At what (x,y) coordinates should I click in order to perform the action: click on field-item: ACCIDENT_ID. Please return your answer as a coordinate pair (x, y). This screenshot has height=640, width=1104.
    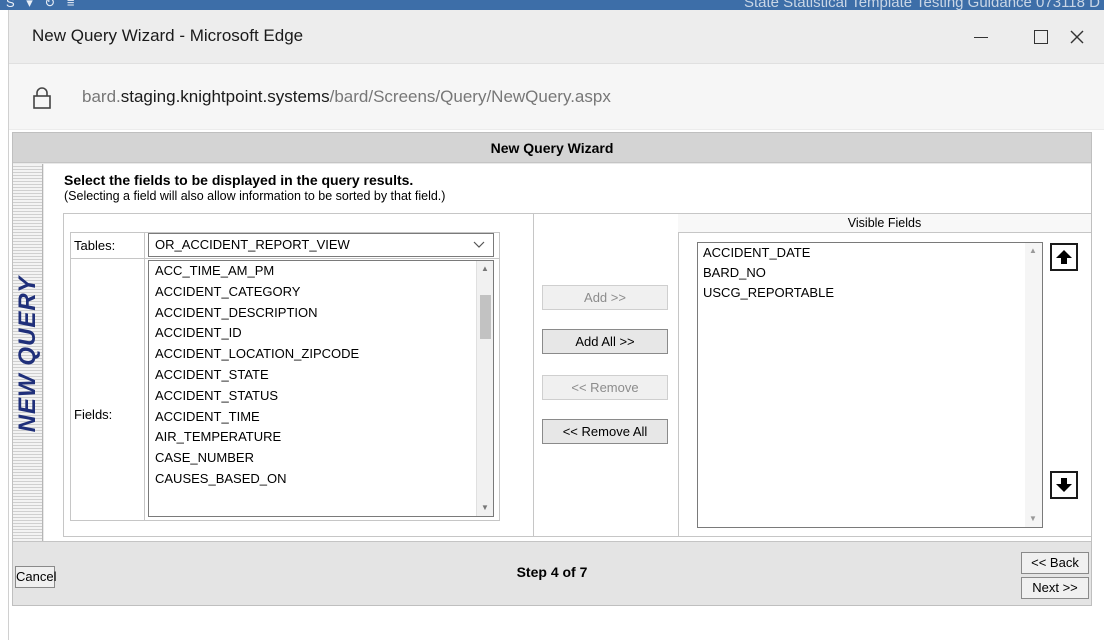
    Looking at the image, I should click on (321, 333).